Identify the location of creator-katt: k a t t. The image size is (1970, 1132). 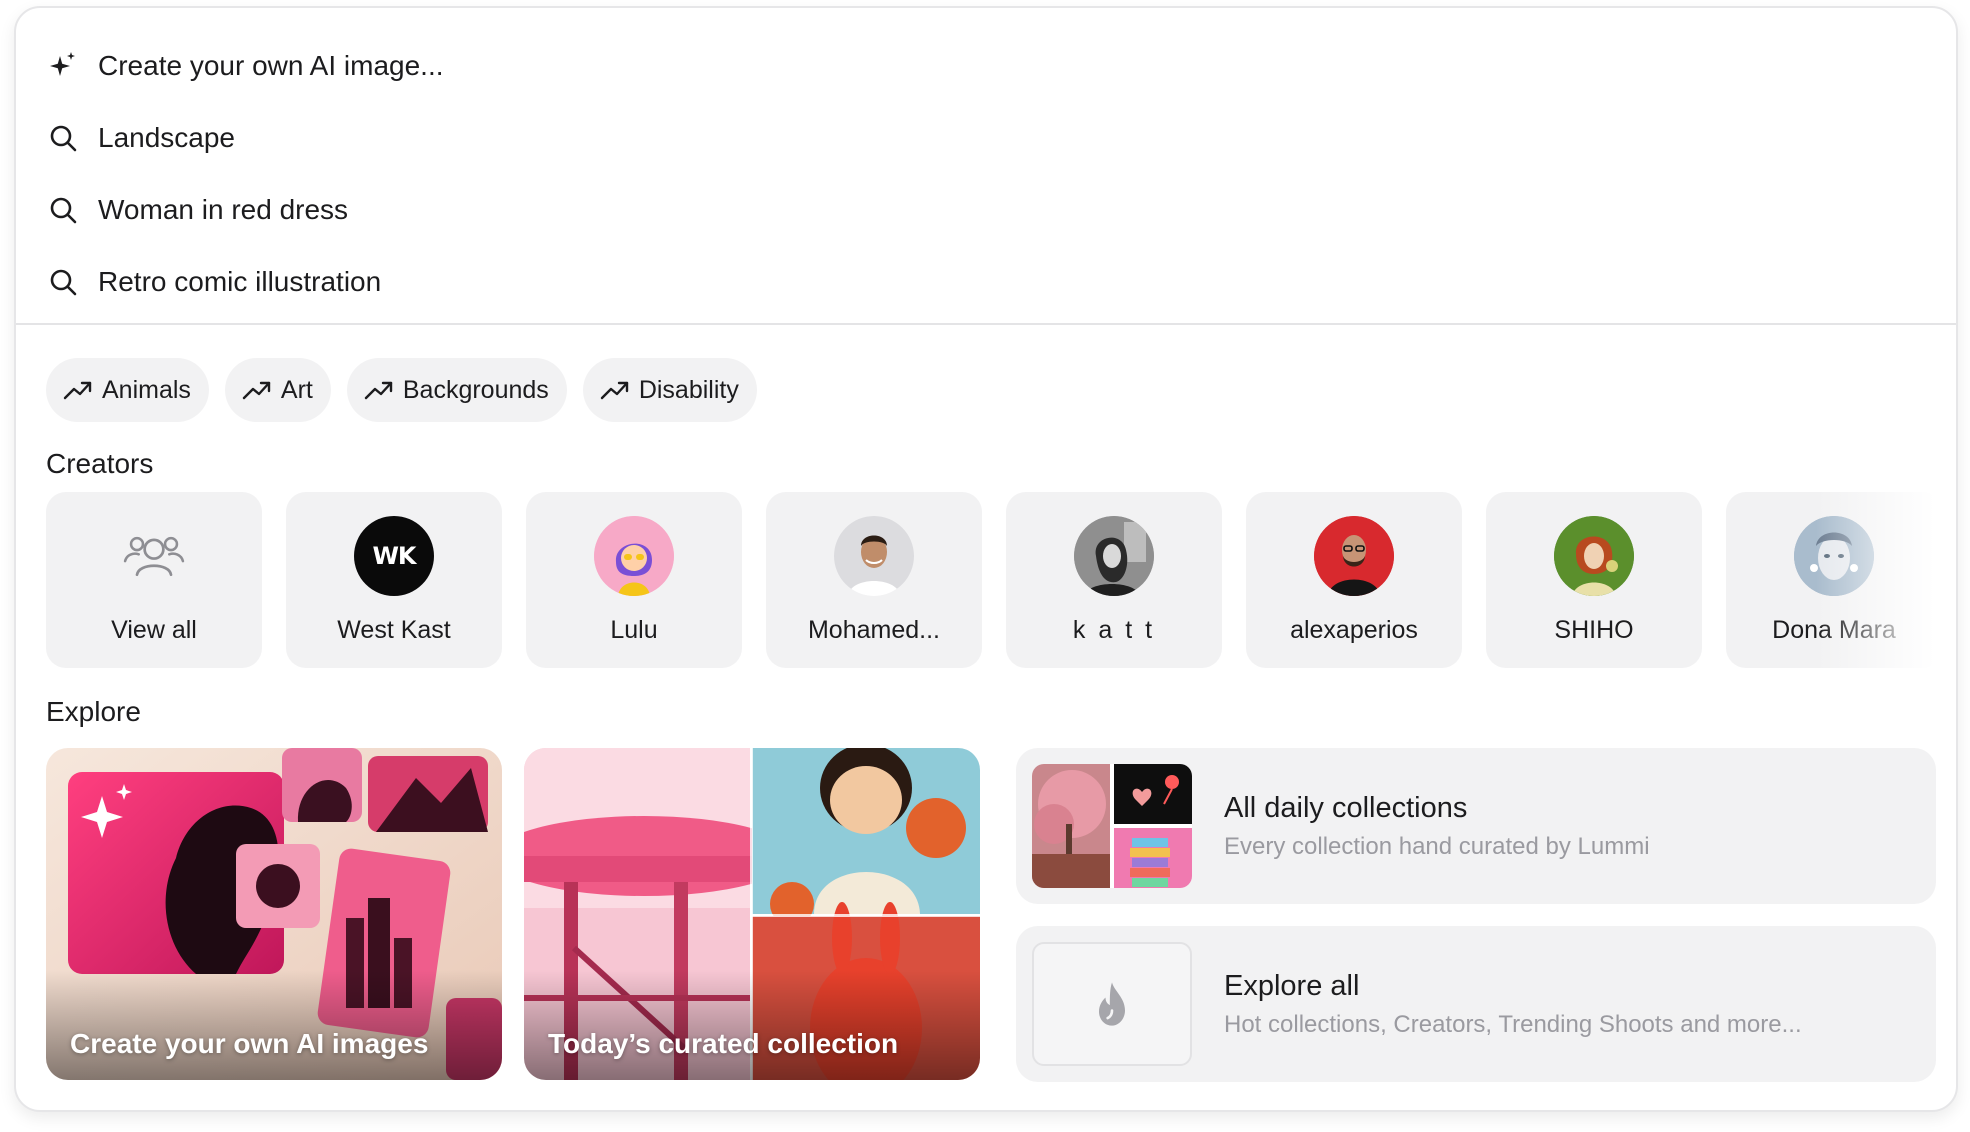
(1114, 580).